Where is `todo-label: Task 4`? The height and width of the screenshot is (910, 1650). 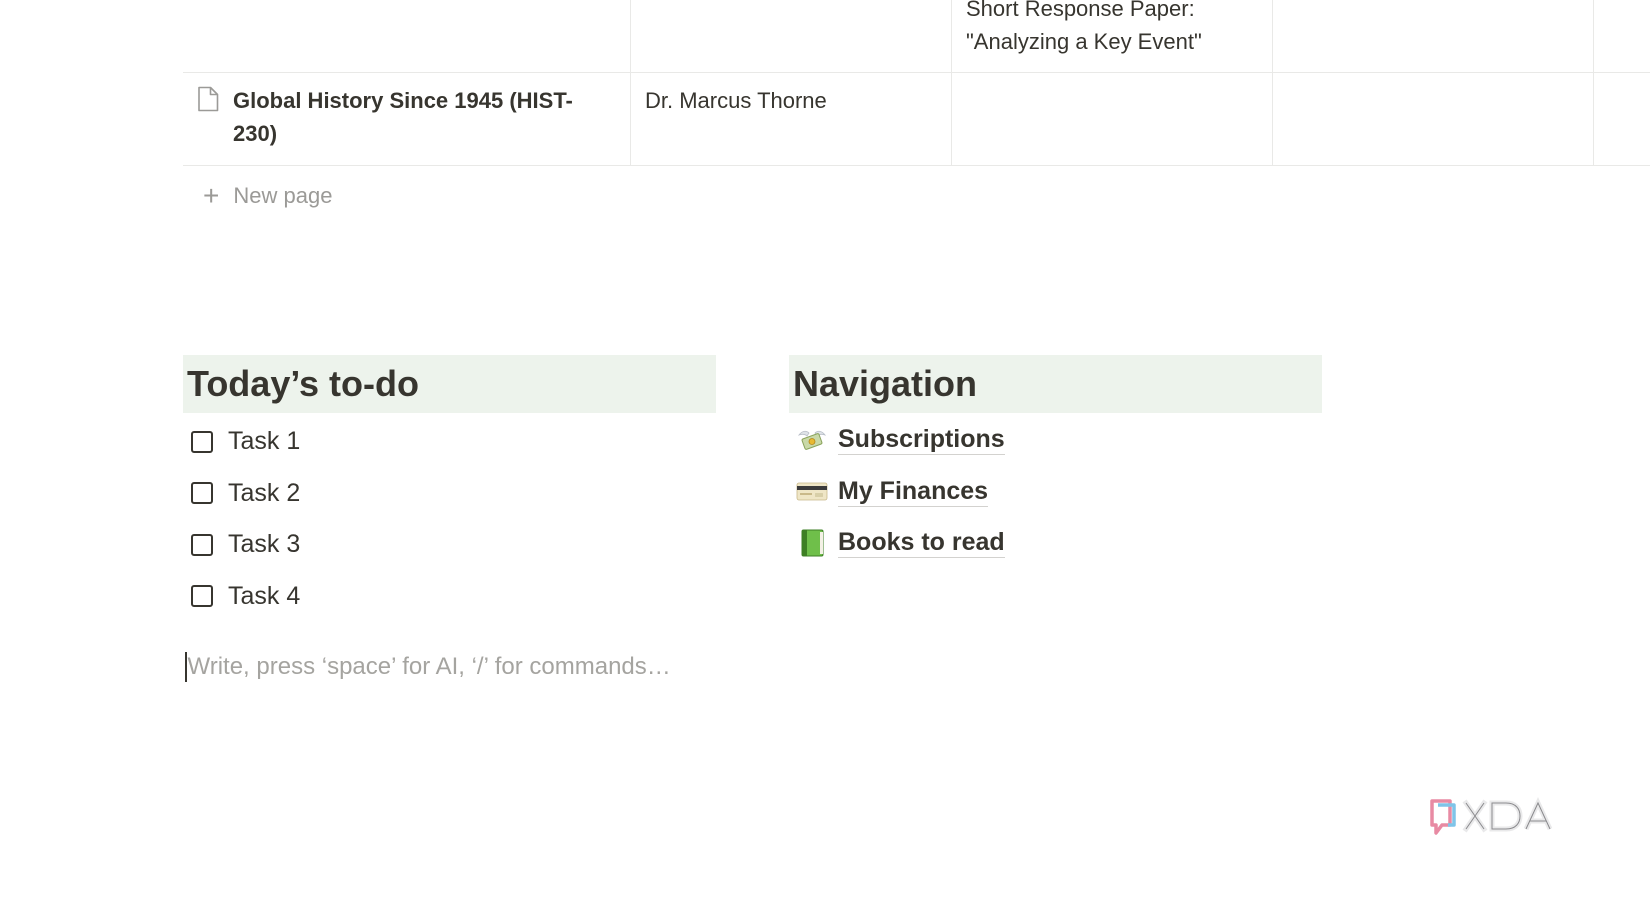 todo-label: Task 4 is located at coordinates (264, 596).